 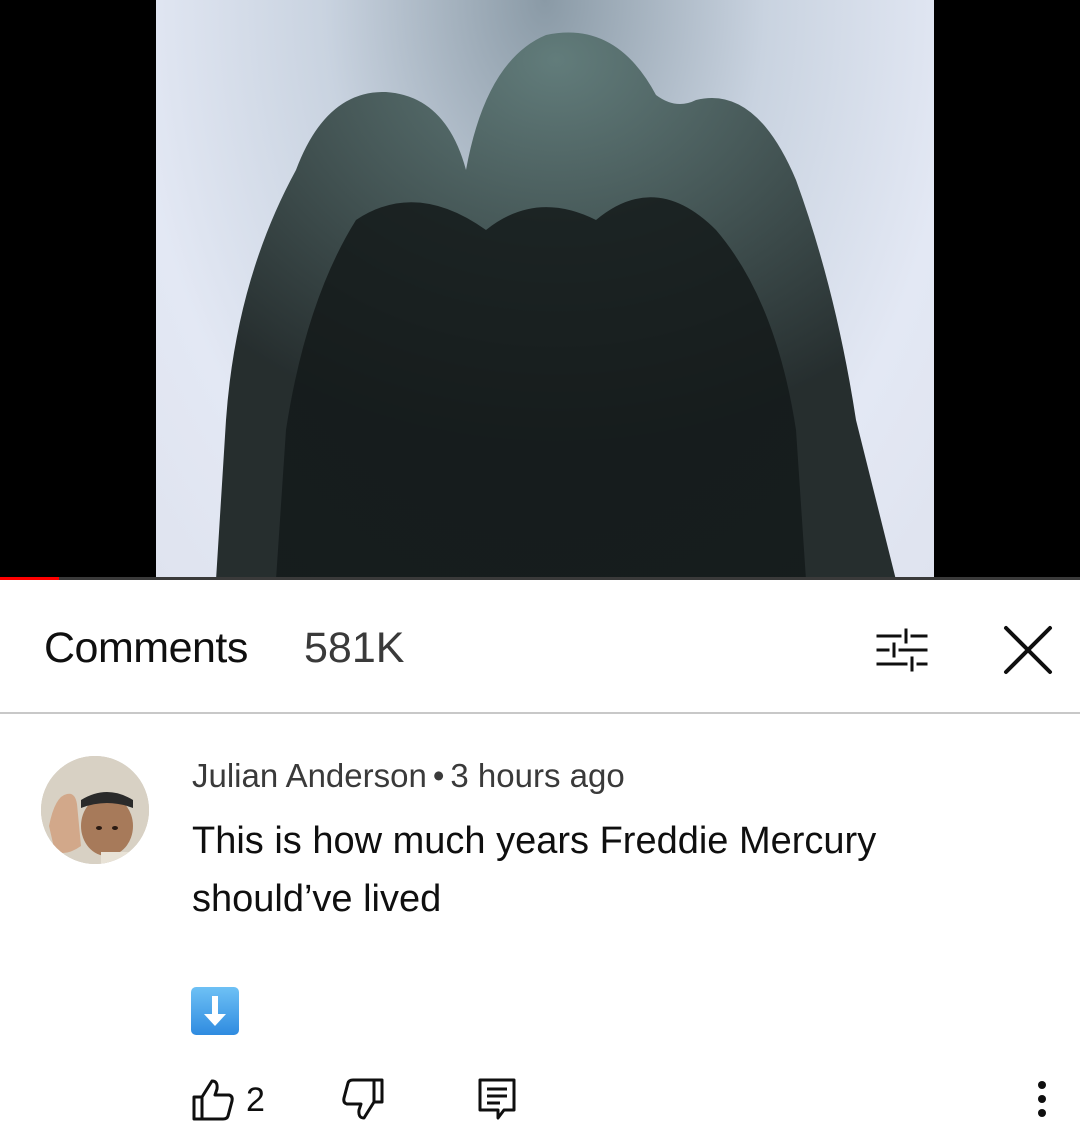 I want to click on dislike-button, so click(x=364, y=1100).